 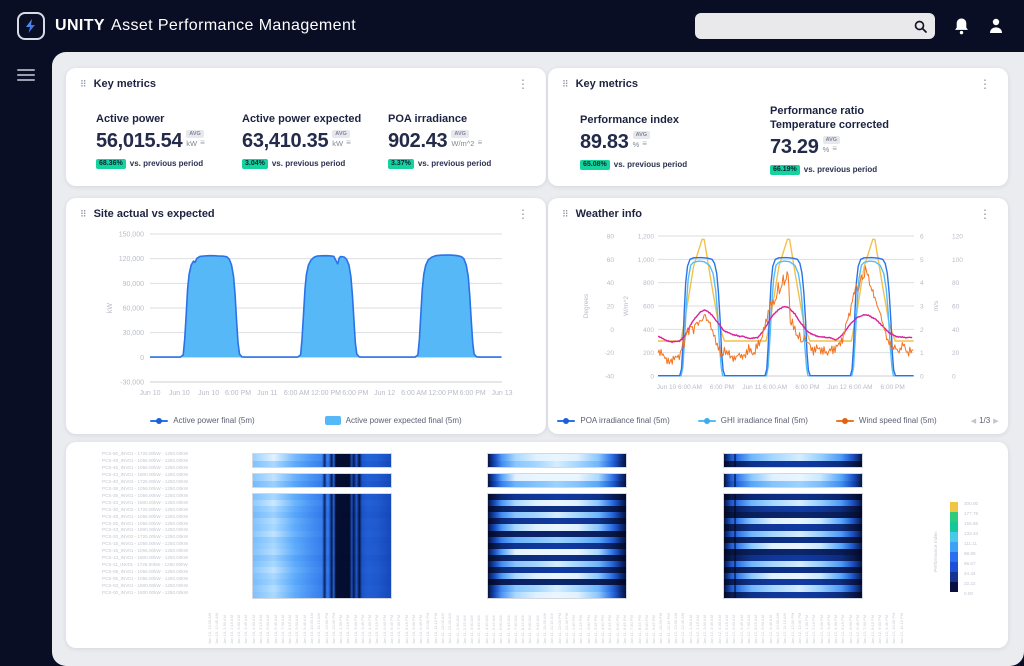 I want to click on metric-value: 56,015.54, so click(x=139, y=140).